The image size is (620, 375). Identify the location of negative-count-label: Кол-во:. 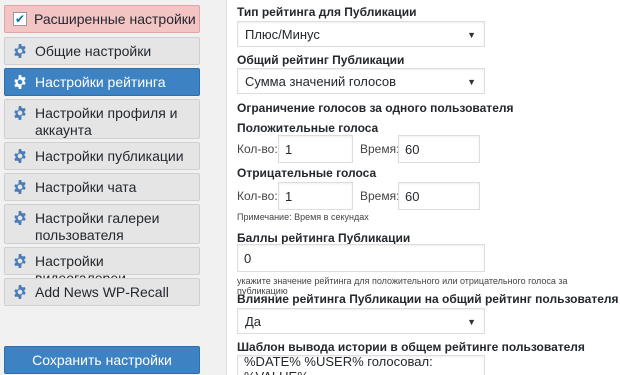
(257, 196).